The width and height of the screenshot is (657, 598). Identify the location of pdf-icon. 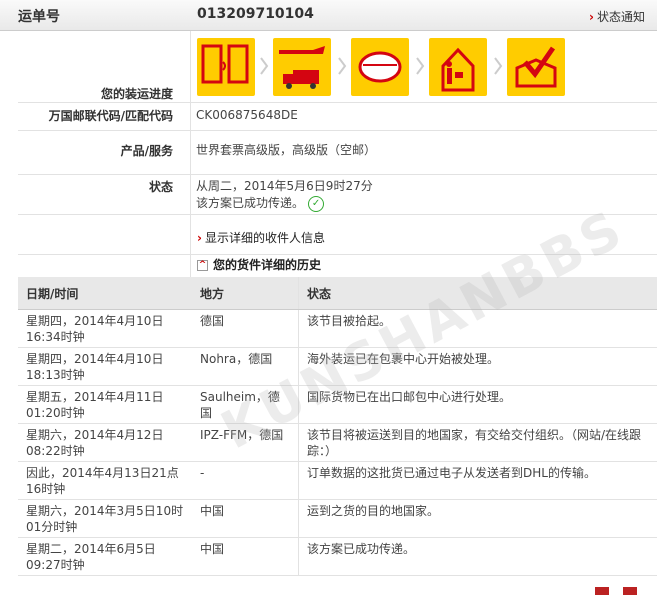
(602, 591).